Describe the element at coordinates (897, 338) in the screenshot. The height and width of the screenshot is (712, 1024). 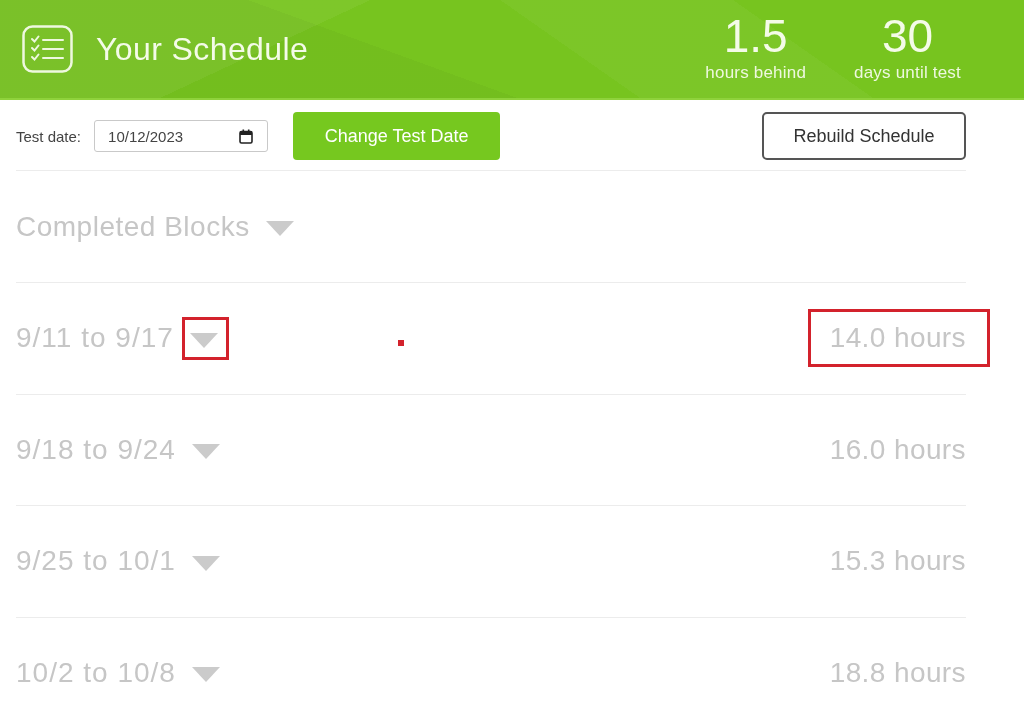
I see `week-hours: 14.0 hours` at that location.